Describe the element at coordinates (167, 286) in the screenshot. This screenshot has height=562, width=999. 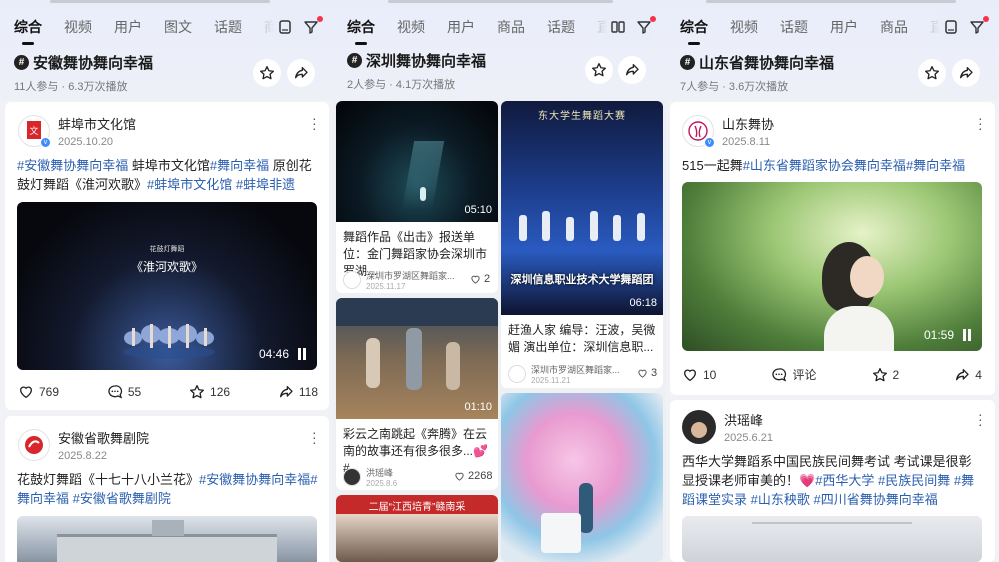
I see `video-player: 花鼓灯舞蹈 《淮河欢歌》 04:46` at that location.